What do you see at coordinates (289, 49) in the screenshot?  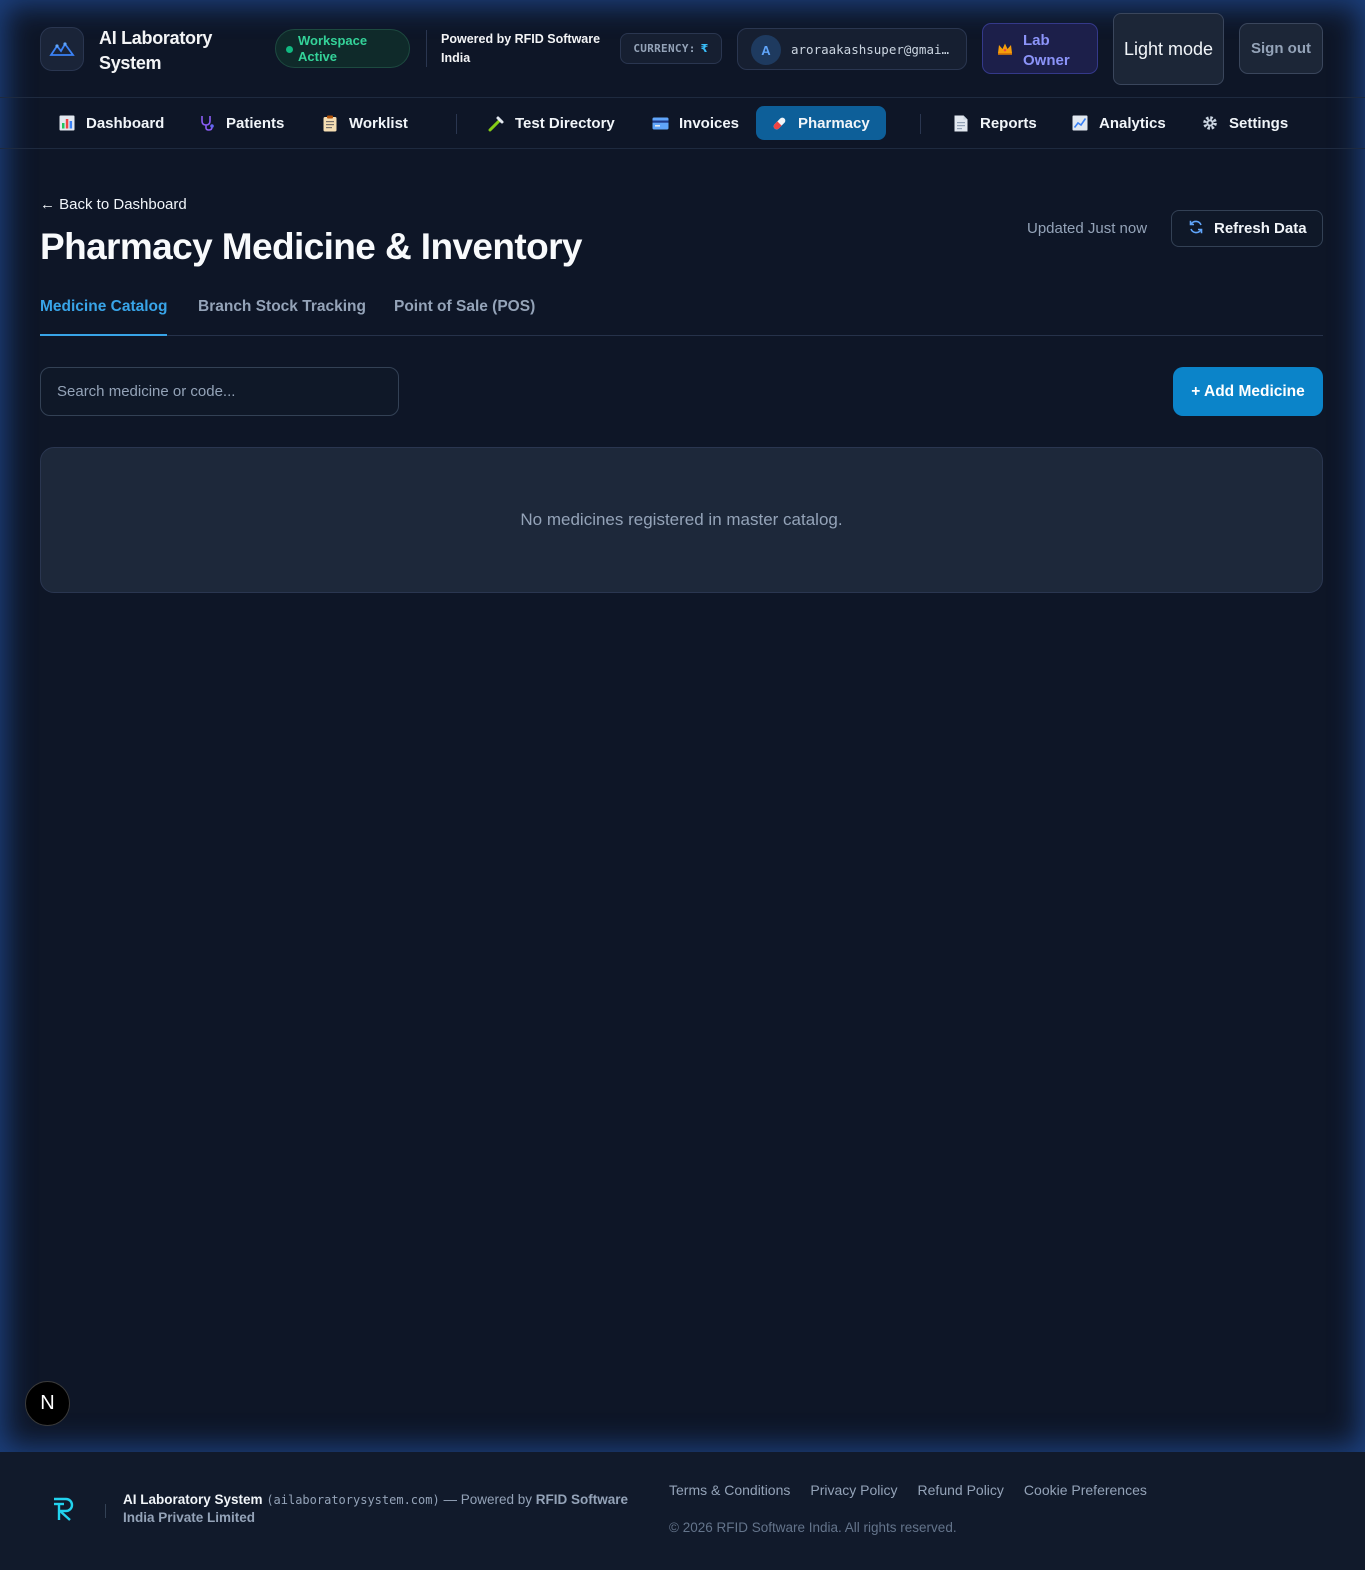 I see `status-dot-icon` at bounding box center [289, 49].